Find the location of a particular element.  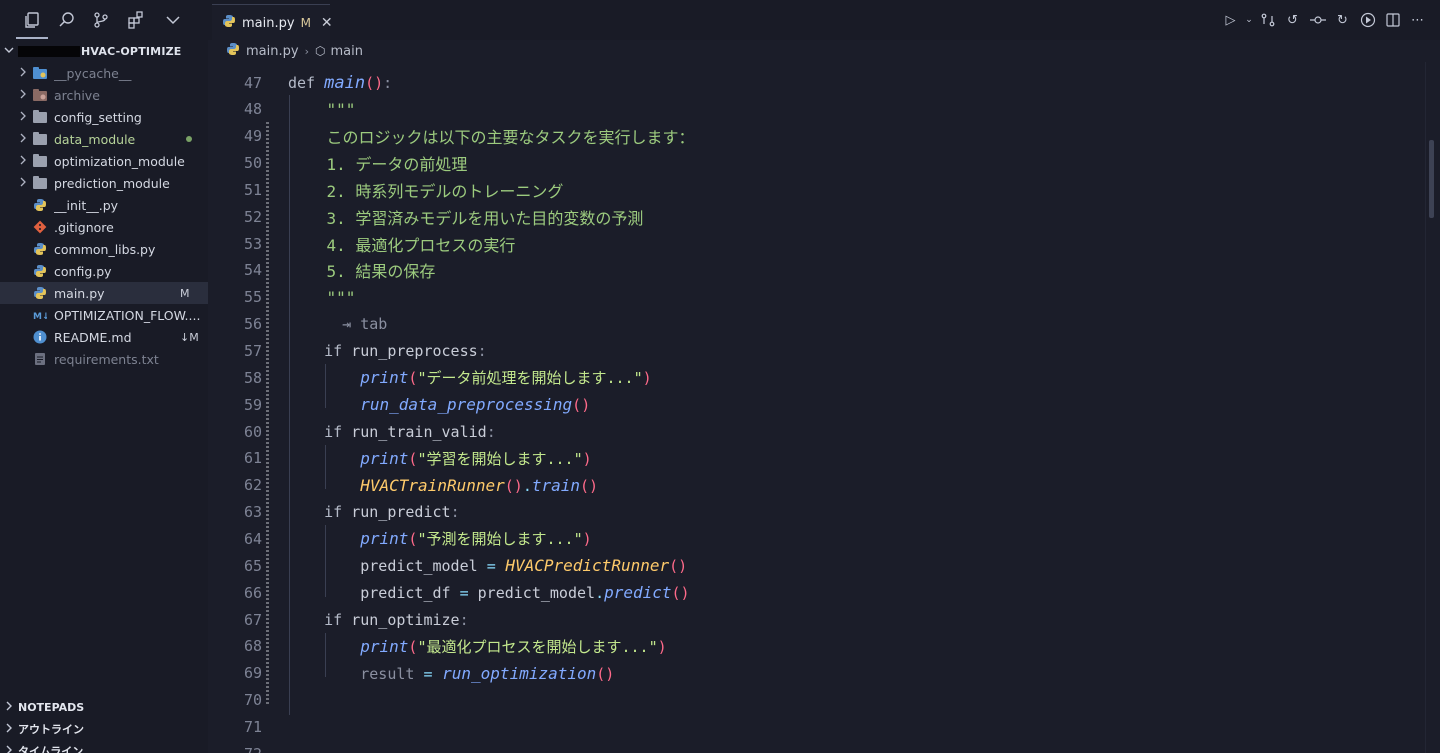

tree-file: requirements.txt is located at coordinates (104, 359).